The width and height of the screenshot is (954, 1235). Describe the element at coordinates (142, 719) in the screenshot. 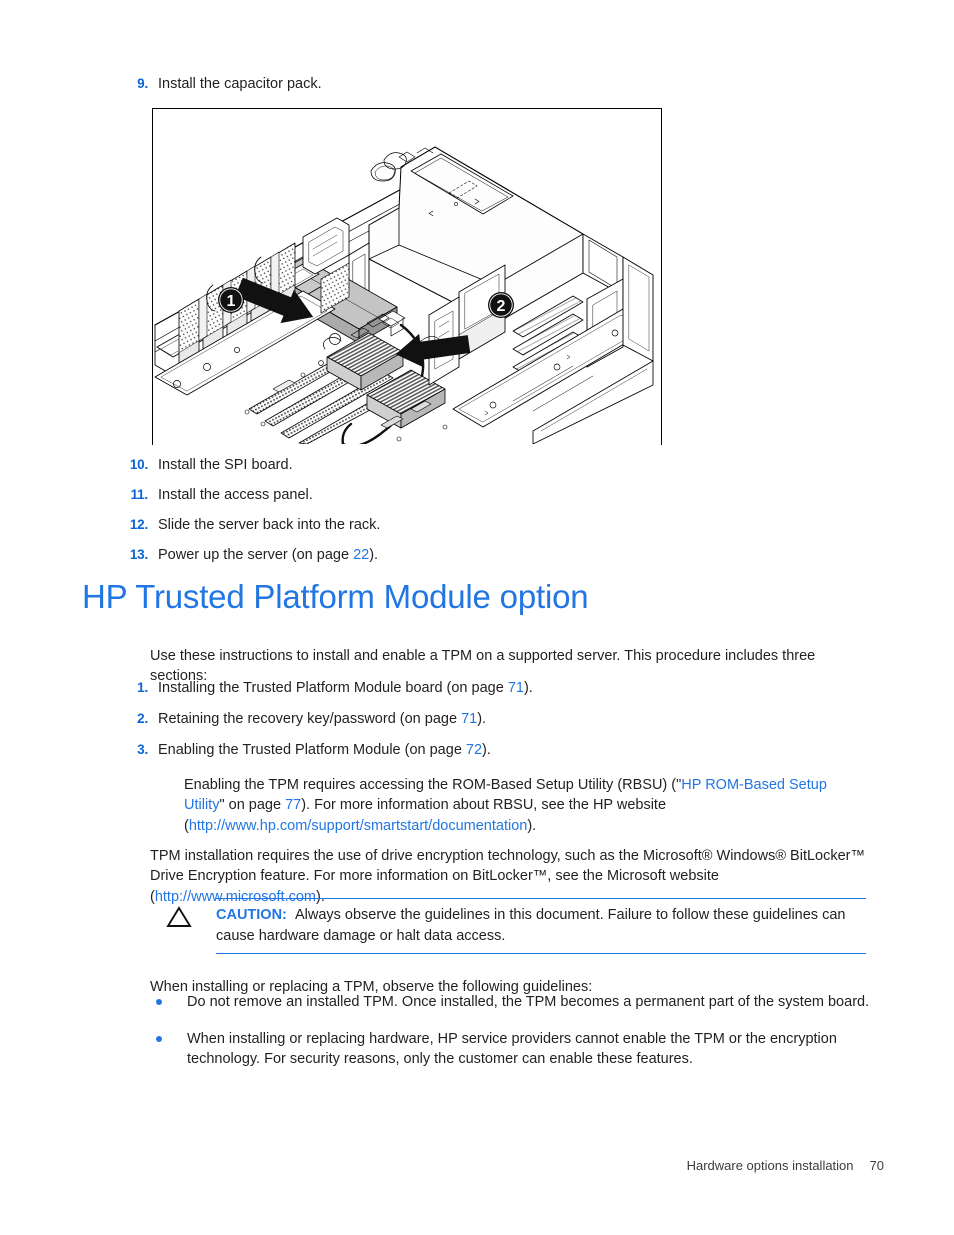

I see `step-number: 2.` at that location.